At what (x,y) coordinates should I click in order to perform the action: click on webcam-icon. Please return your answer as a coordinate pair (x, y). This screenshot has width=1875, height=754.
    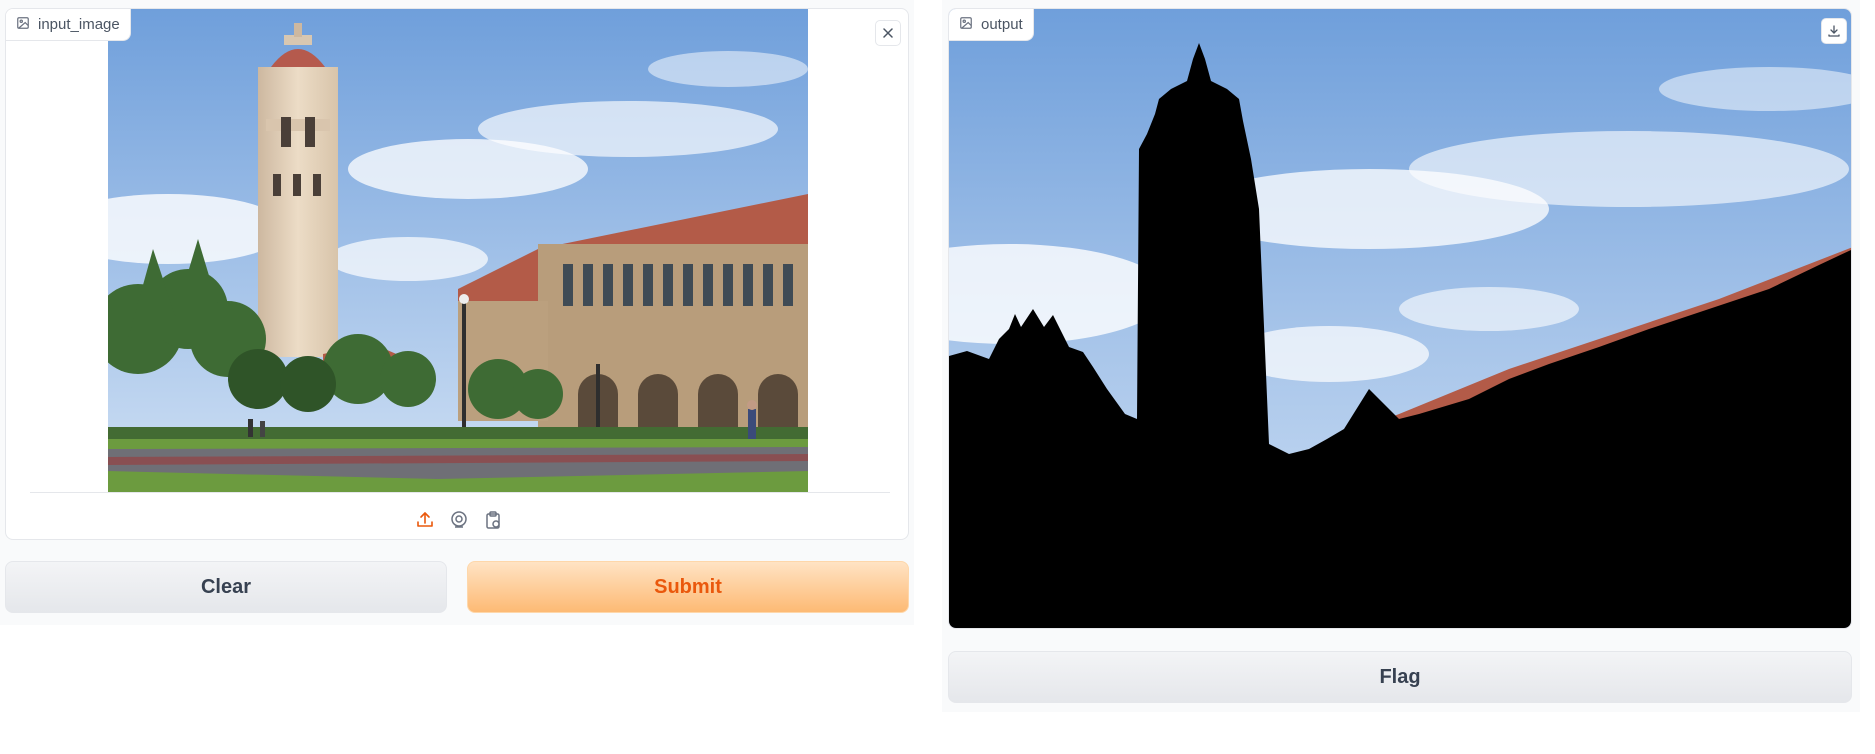
    Looking at the image, I should click on (459, 520).